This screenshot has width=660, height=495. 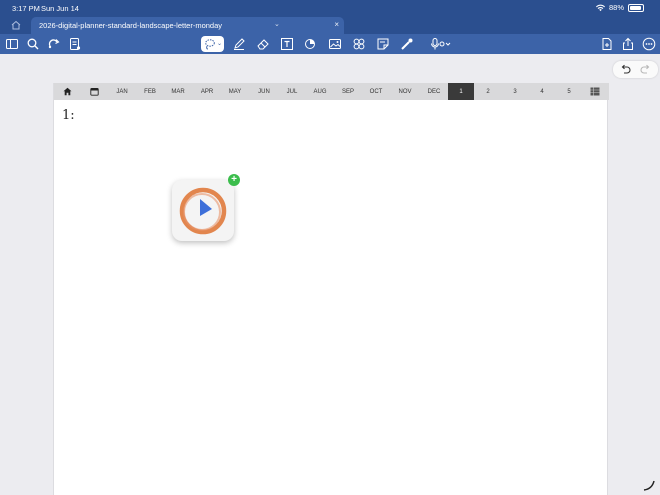 I want to click on pen-icon, so click(x=239, y=44).